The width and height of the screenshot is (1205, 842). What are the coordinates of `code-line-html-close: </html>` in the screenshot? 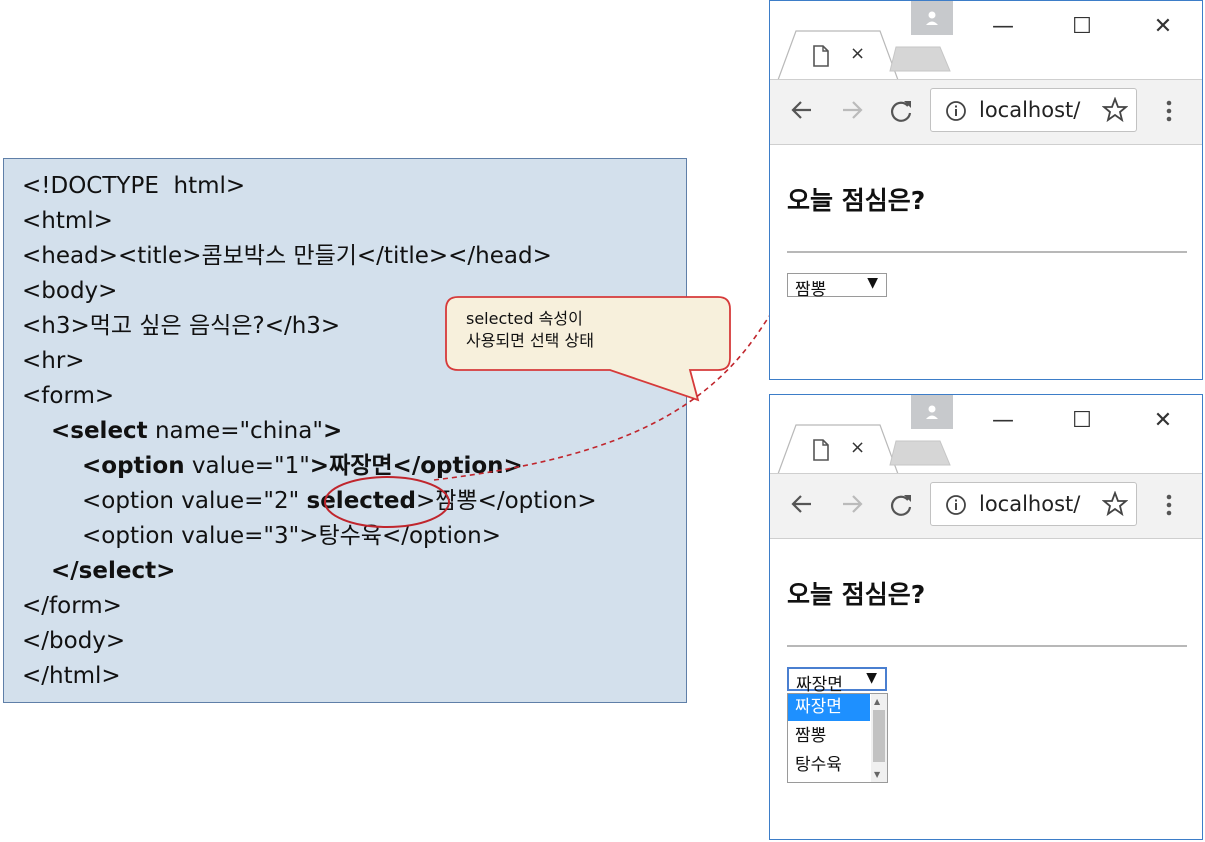 It's located at (71, 676).